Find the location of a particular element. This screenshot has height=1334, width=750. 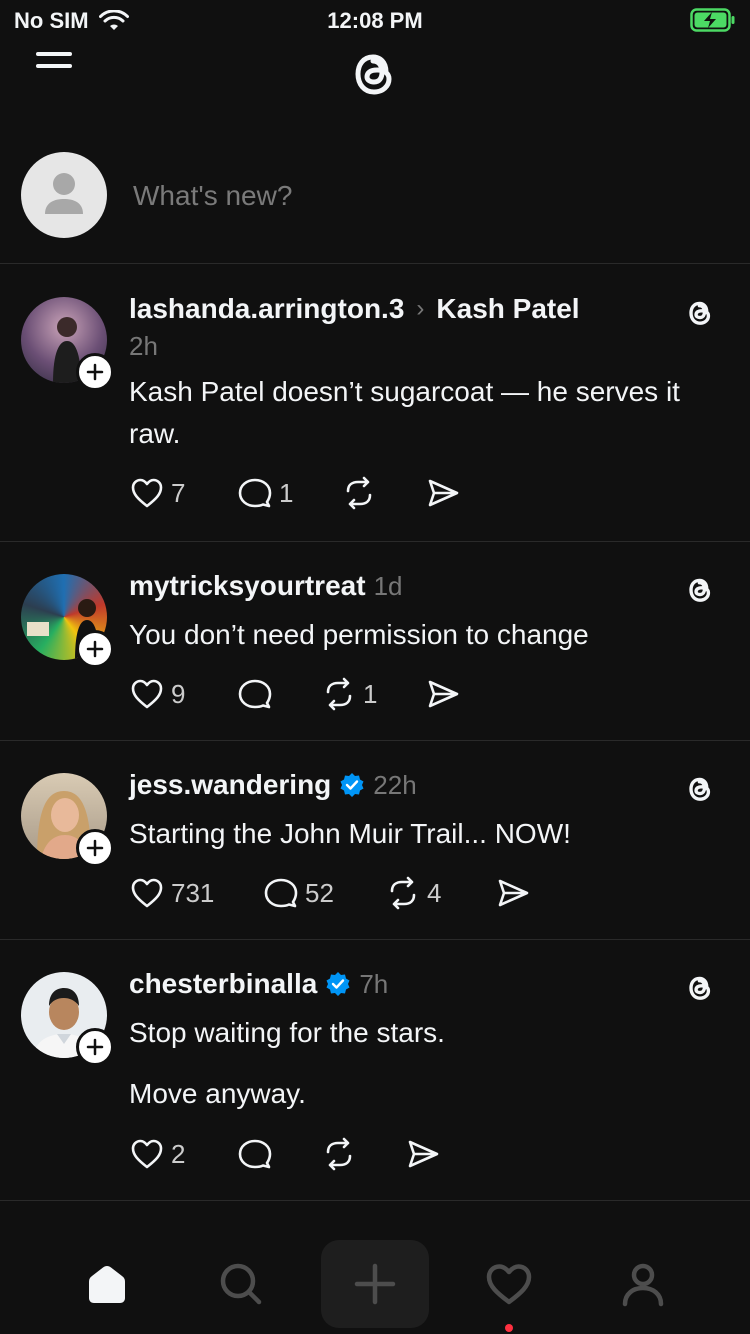

post-username: chesterbinalla is located at coordinates (223, 984).